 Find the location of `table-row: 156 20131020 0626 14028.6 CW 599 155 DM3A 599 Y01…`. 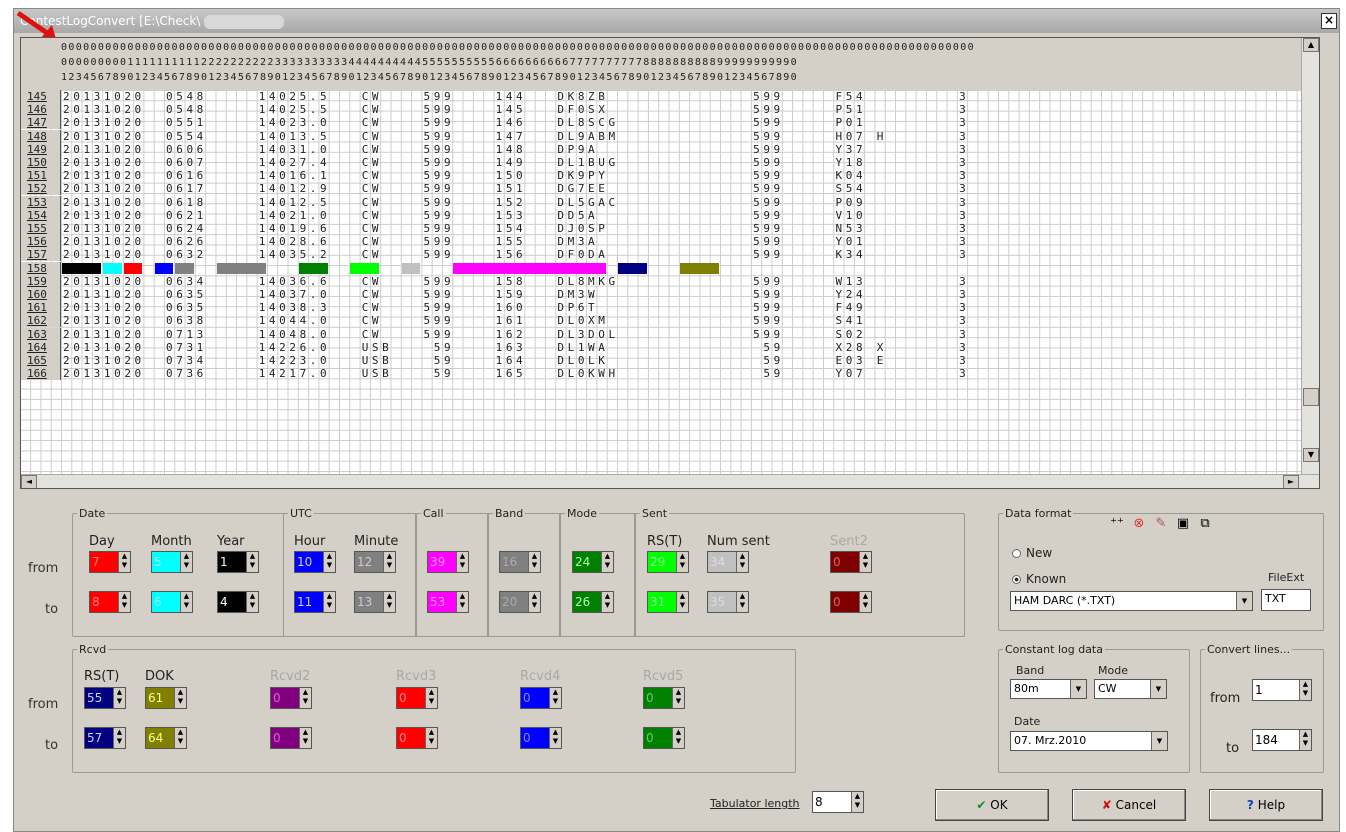

table-row: 156 20131020 0626 14028.6 CW 599 155 DM3A 599 Y01… is located at coordinates (670, 242).